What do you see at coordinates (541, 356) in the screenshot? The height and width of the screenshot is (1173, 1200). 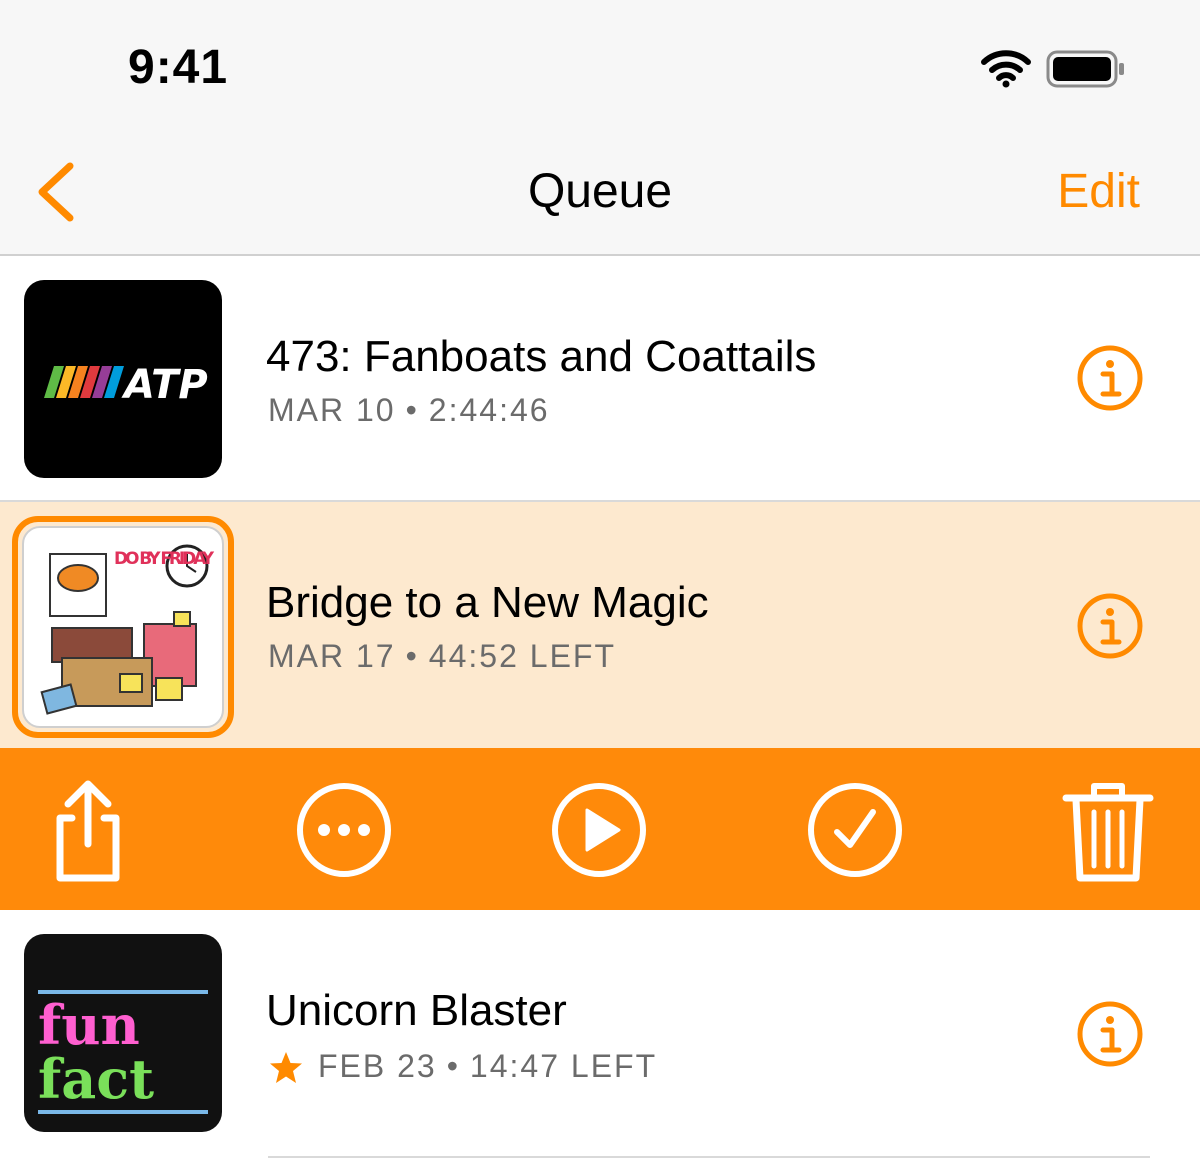 I see `episode-title: 473: Fanboats and Coattails` at bounding box center [541, 356].